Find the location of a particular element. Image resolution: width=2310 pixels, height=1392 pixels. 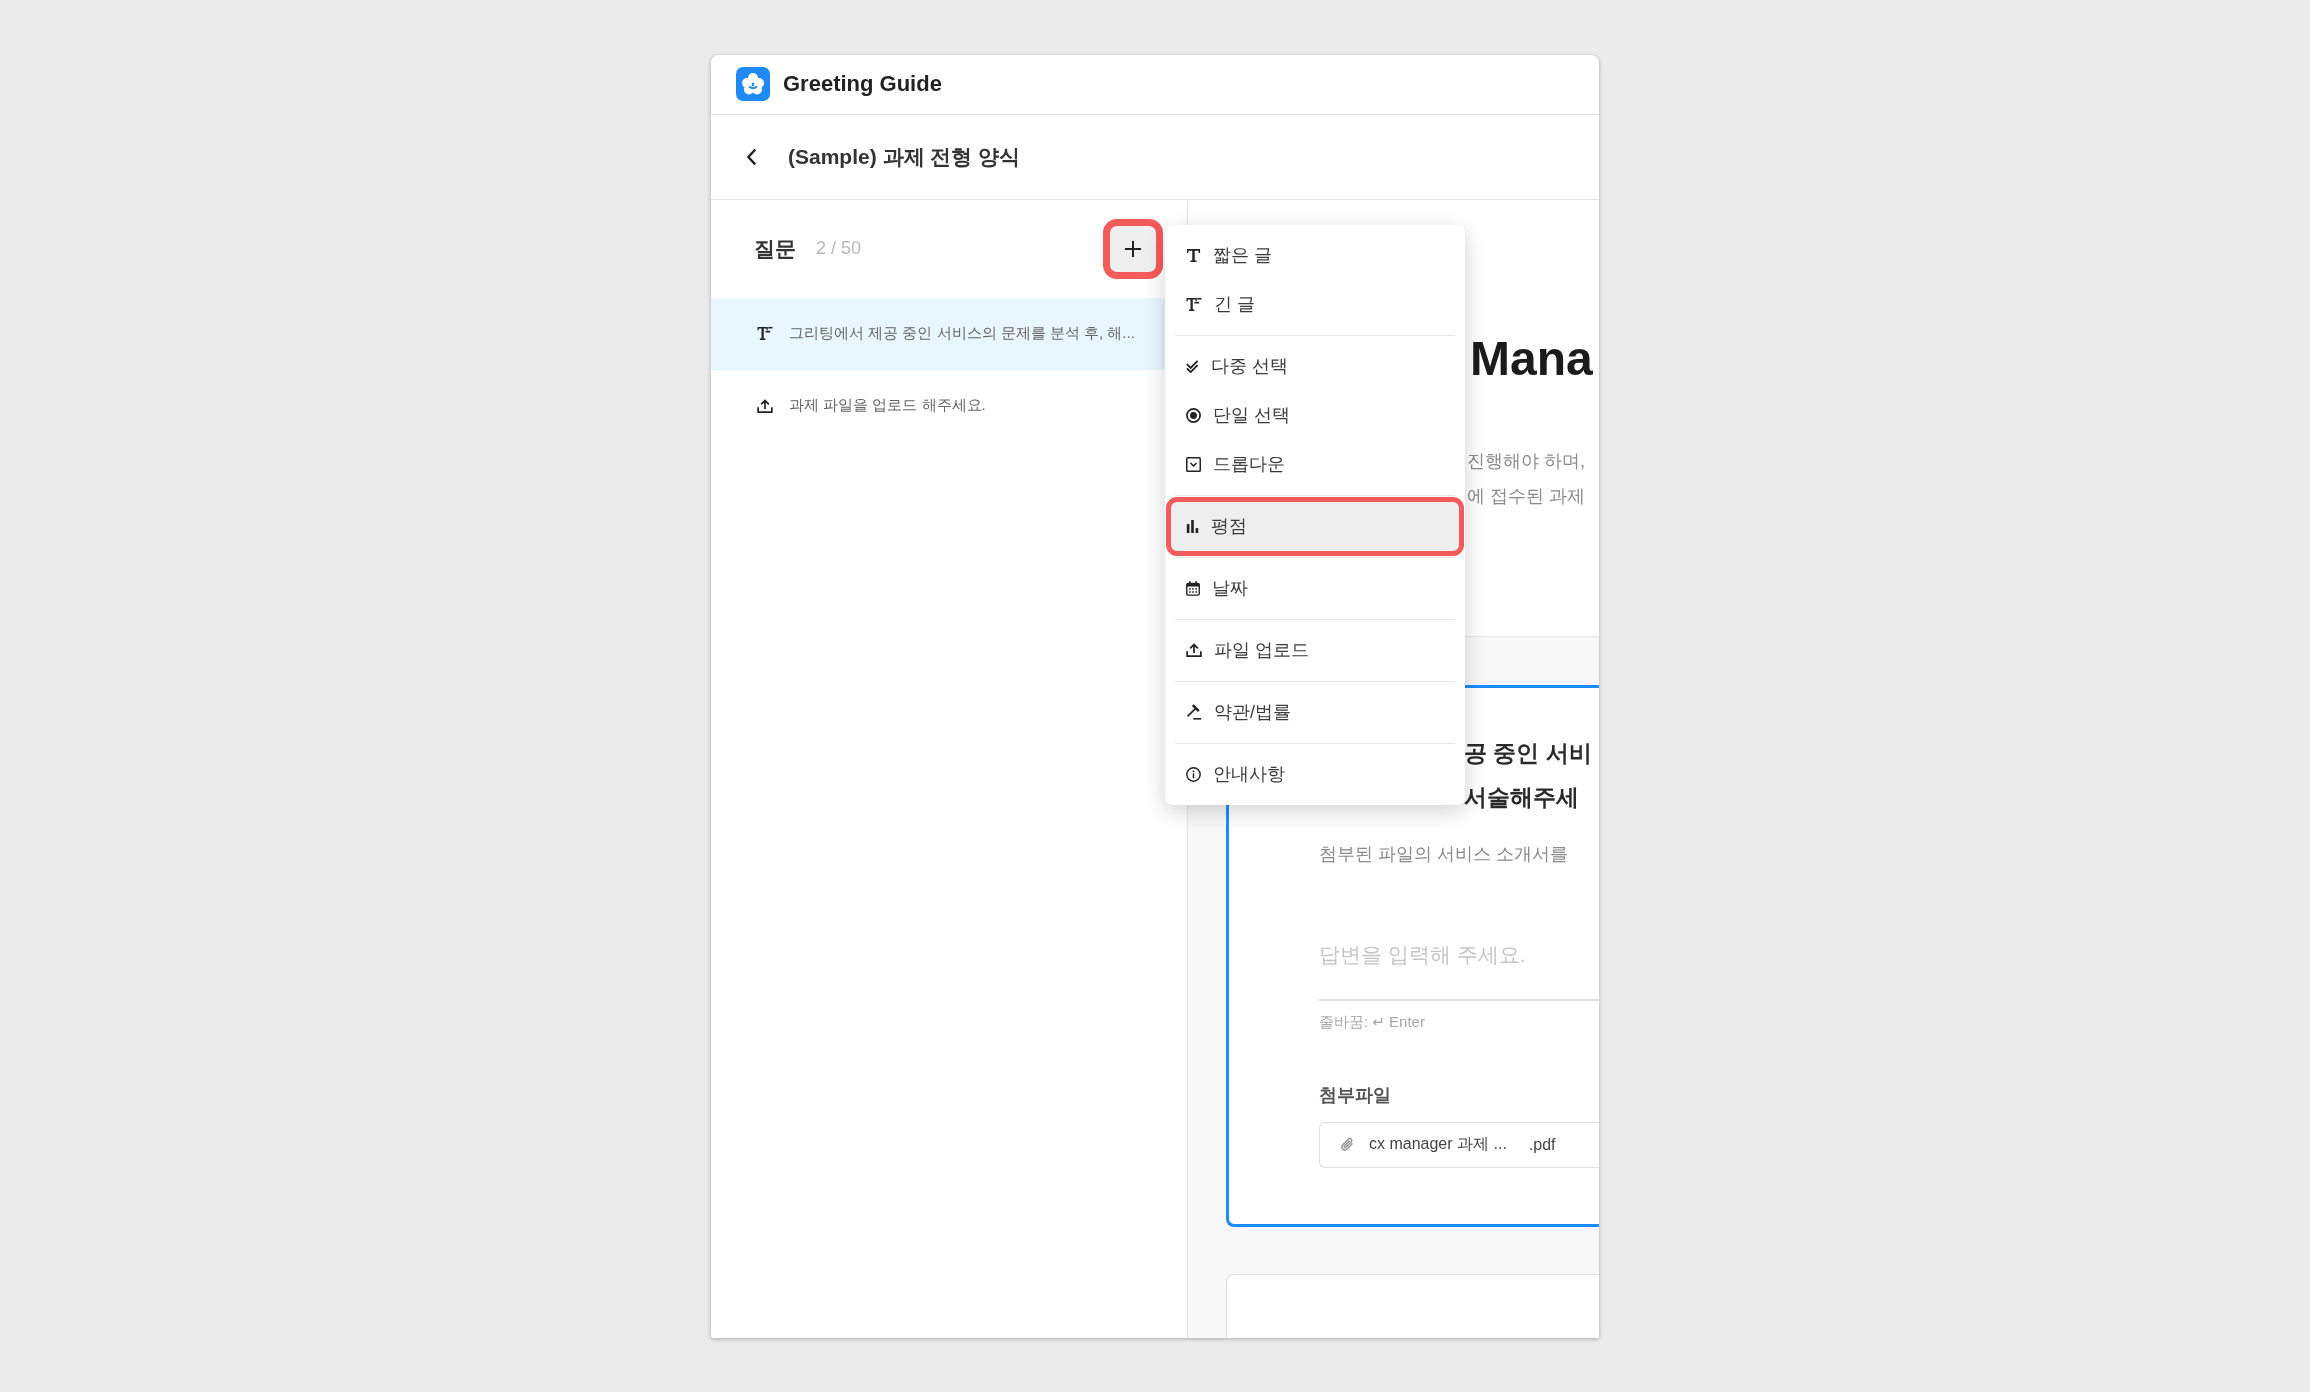

page-title: (Sample) 과제 전형 양식 is located at coordinates (904, 156).